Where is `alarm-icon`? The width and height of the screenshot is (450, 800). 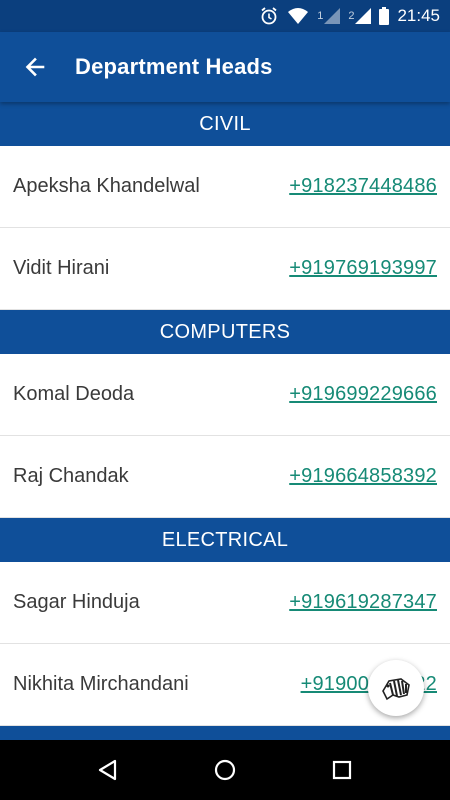
alarm-icon is located at coordinates (269, 16).